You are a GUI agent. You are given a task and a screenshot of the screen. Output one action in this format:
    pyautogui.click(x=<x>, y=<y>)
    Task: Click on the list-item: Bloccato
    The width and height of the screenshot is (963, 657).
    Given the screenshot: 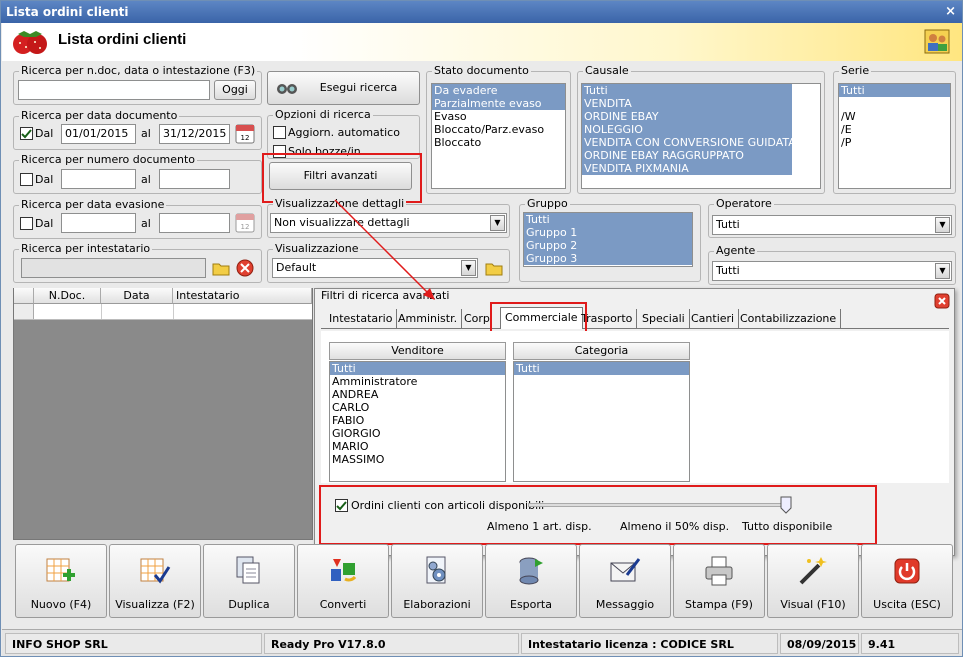 What is the action you would take?
    pyautogui.click(x=498, y=142)
    